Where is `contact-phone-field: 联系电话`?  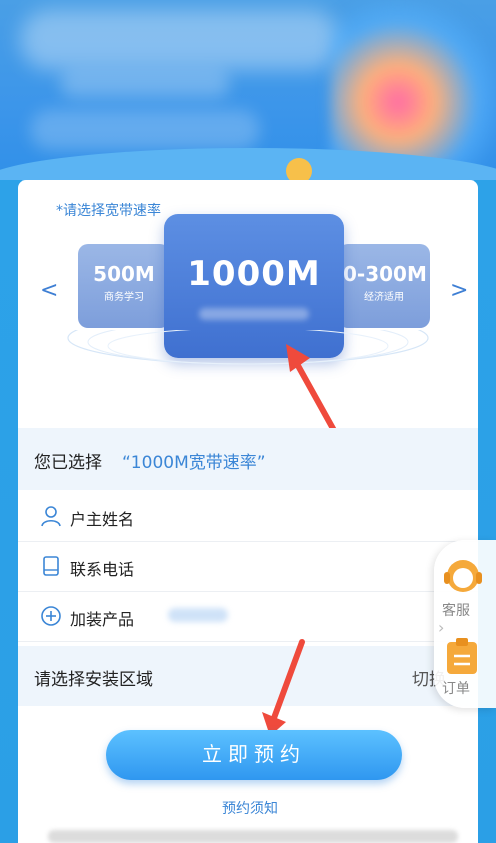
contact-phone-field: 联系电话 is located at coordinates (248, 567).